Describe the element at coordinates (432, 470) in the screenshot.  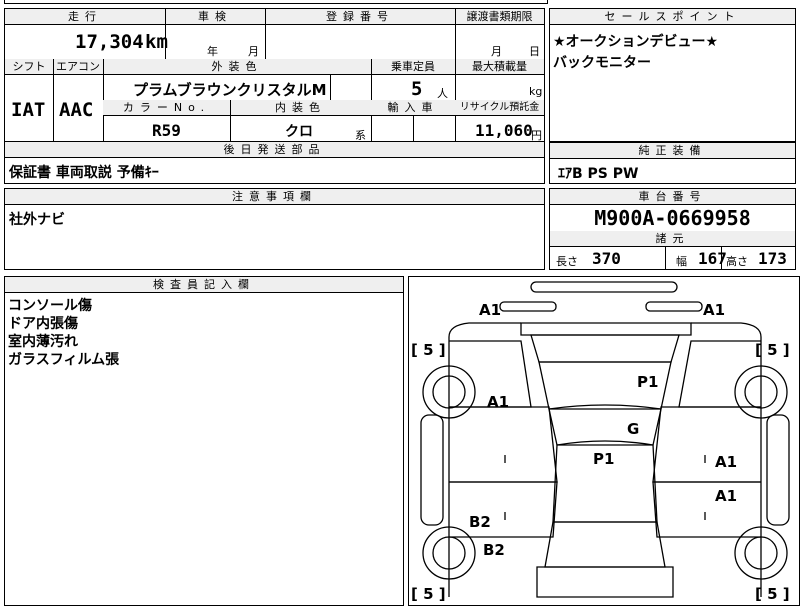
I see `left-side-strip` at that location.